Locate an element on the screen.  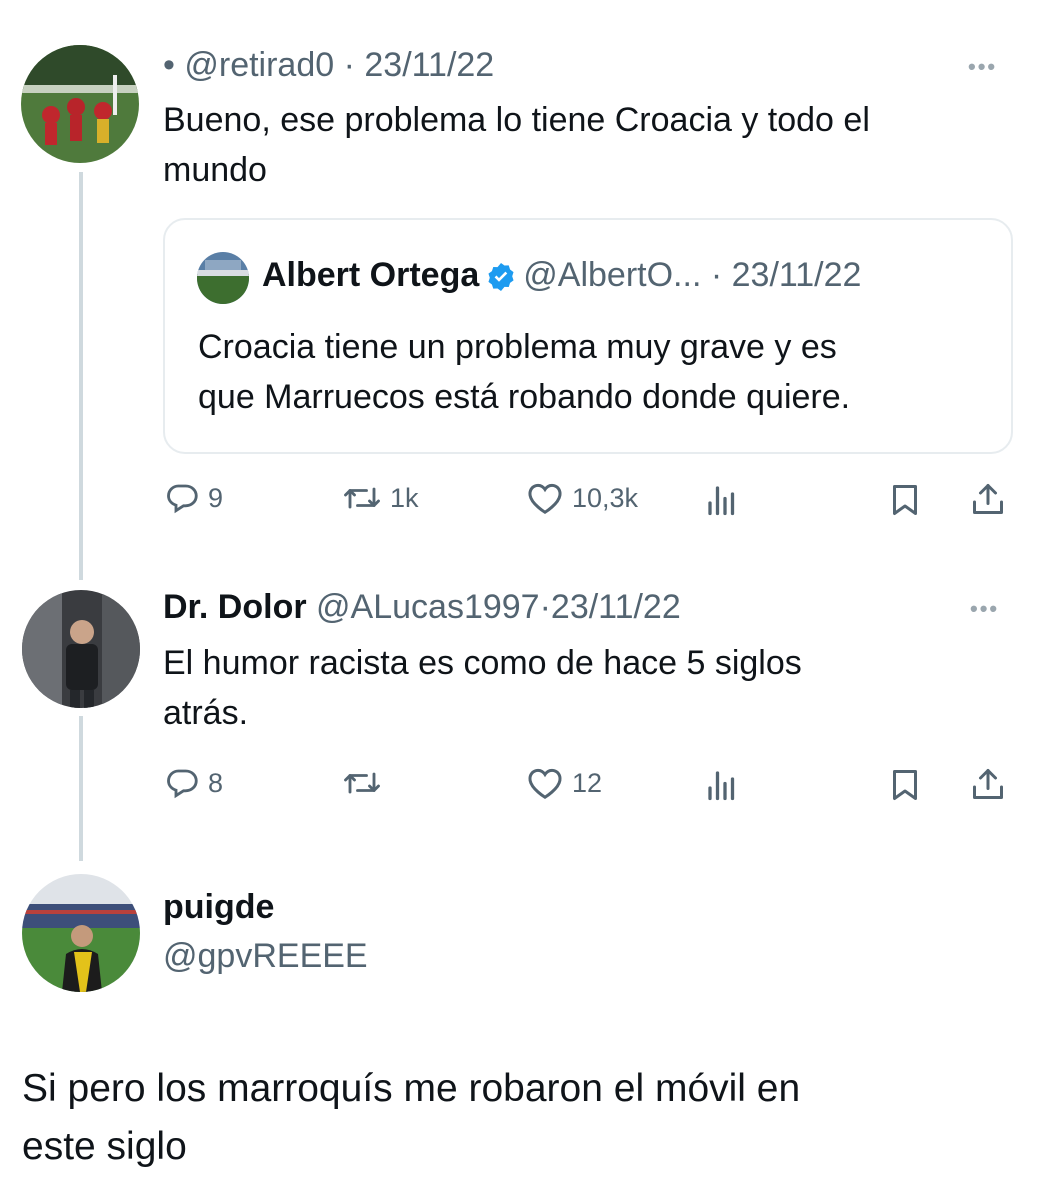
retweet-button is located at coordinates (366, 783).